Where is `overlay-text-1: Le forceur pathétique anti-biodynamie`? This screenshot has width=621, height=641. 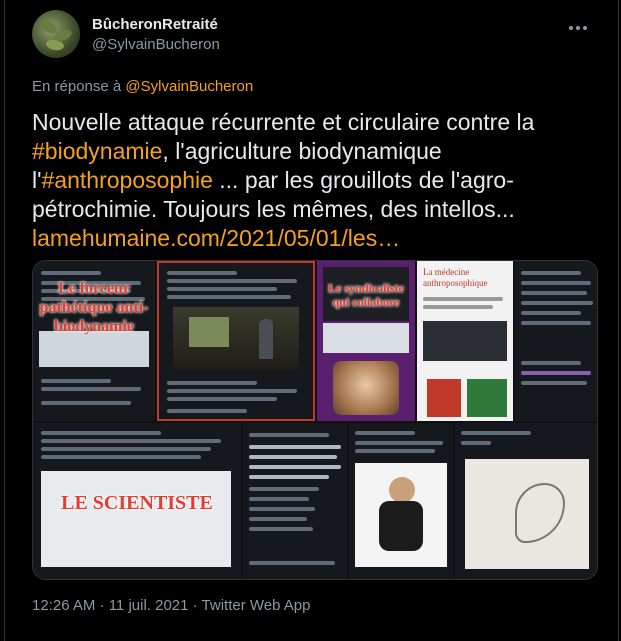
overlay-text-1: Le forceur pathétique anti-biodynamie is located at coordinates (94, 307).